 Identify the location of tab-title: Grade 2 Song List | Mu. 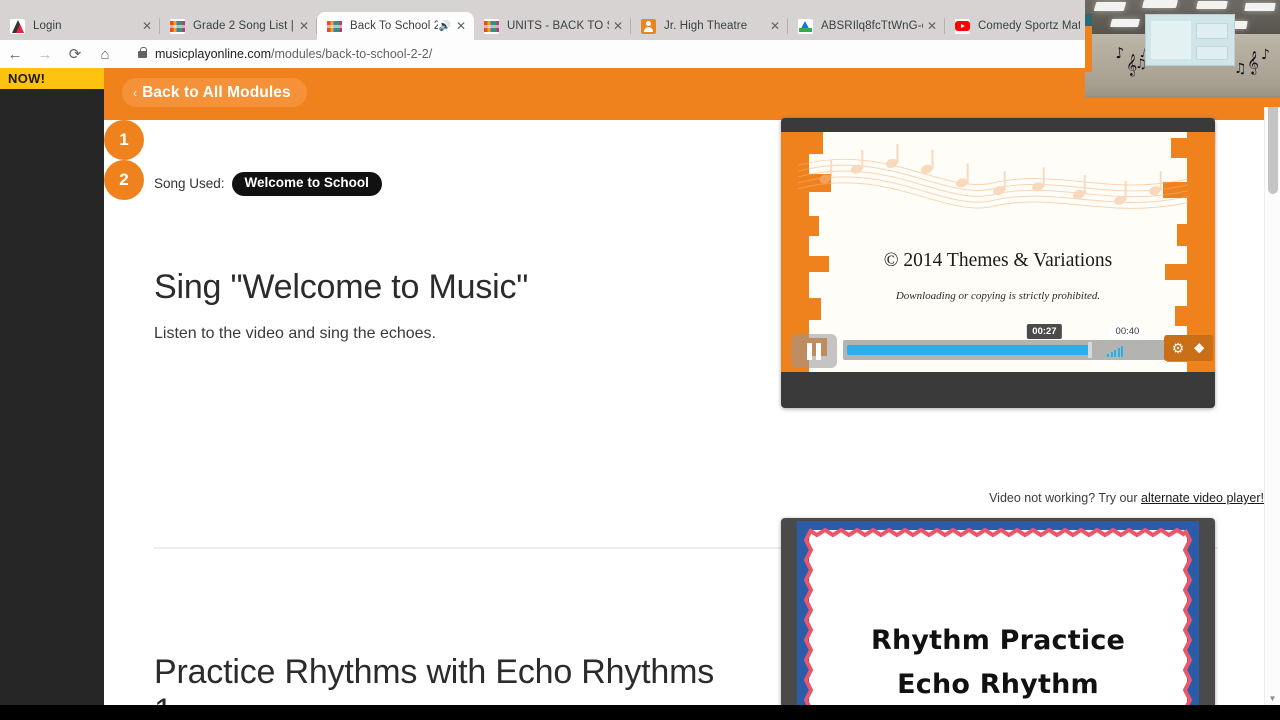
(244, 26).